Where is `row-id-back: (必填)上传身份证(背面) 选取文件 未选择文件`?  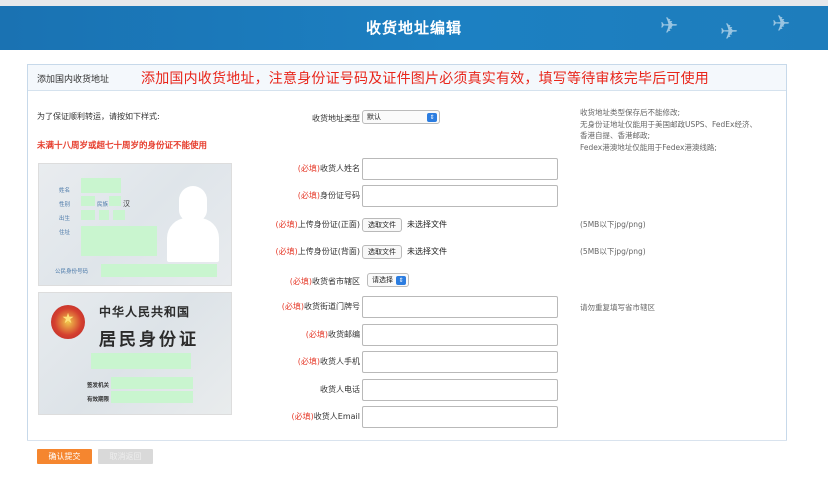
row-id-back: (必填)上传身份证(背面) 选取文件 未选择文件 is located at coordinates (515, 252).